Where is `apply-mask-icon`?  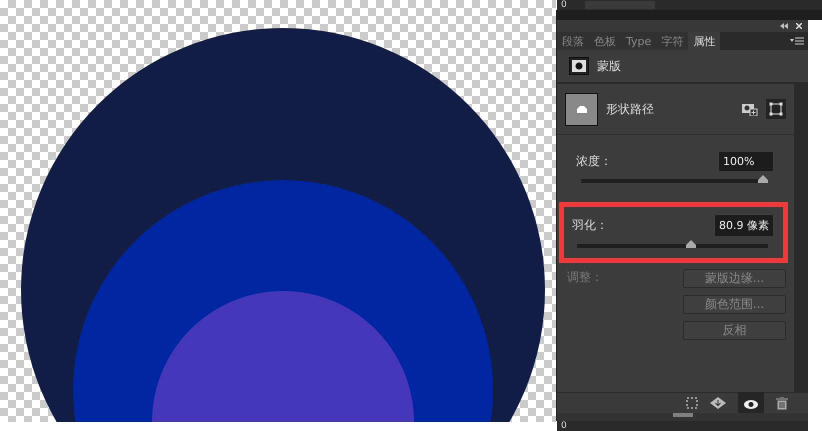
apply-mask-icon is located at coordinates (718, 403).